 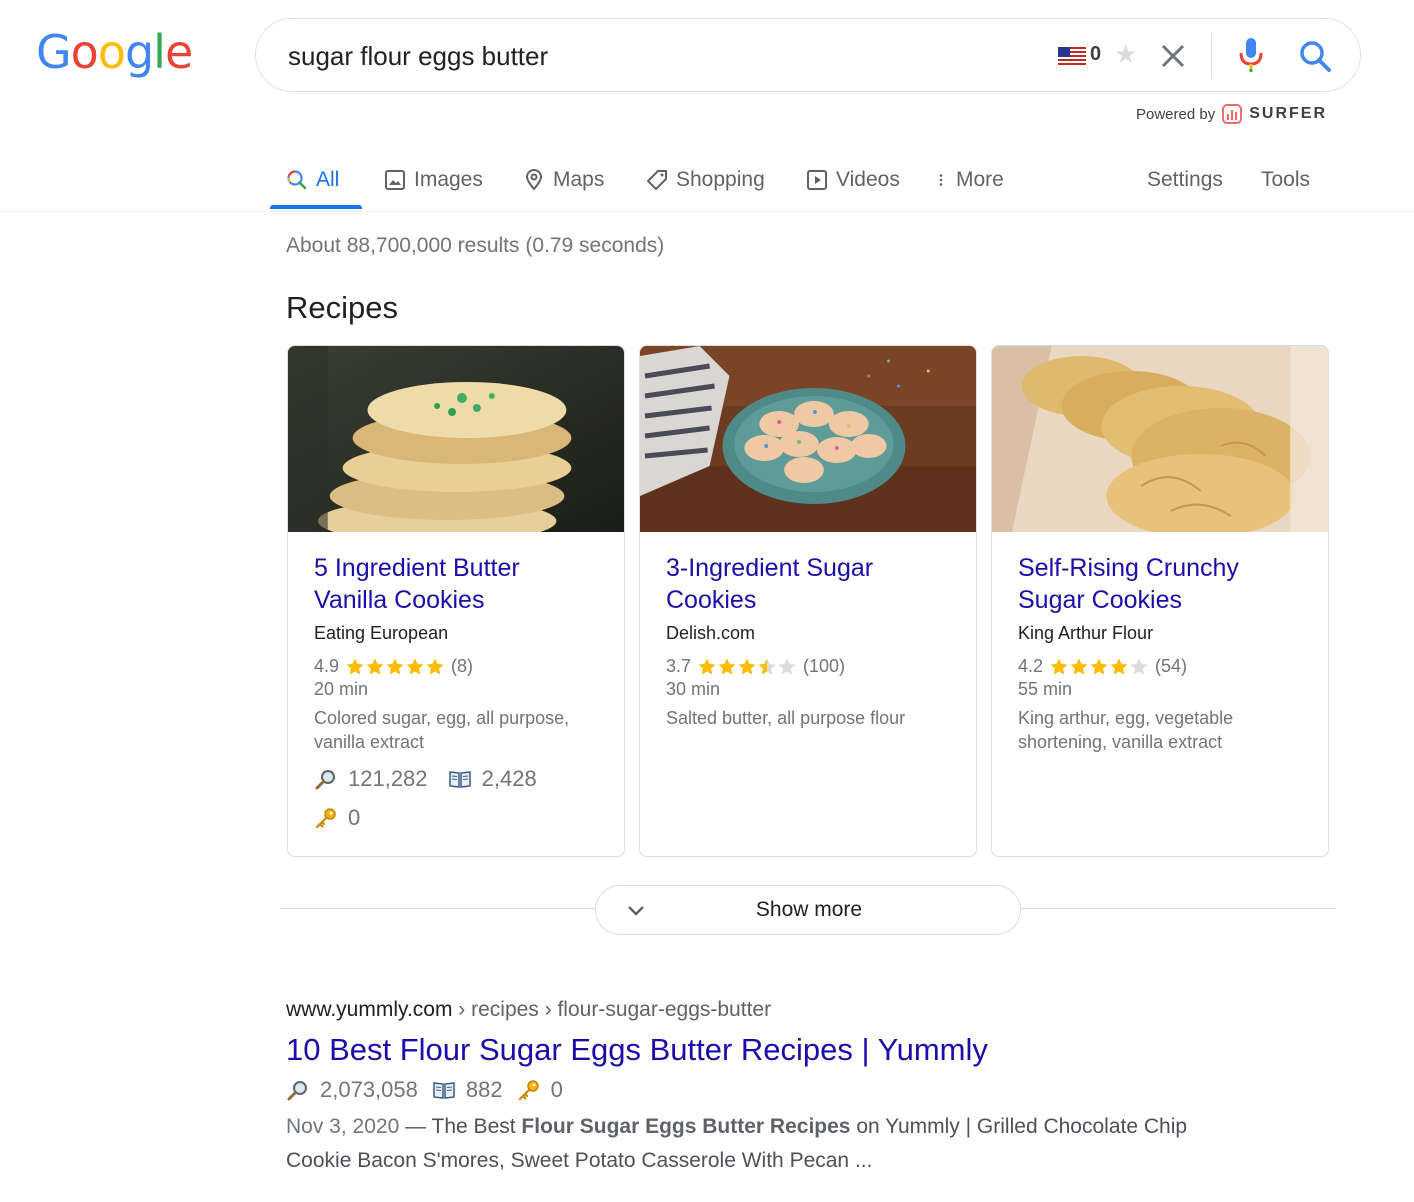 What do you see at coordinates (786, 718) in the screenshot?
I see `recipe-ingredients: Salted butter, all purpose flour` at bounding box center [786, 718].